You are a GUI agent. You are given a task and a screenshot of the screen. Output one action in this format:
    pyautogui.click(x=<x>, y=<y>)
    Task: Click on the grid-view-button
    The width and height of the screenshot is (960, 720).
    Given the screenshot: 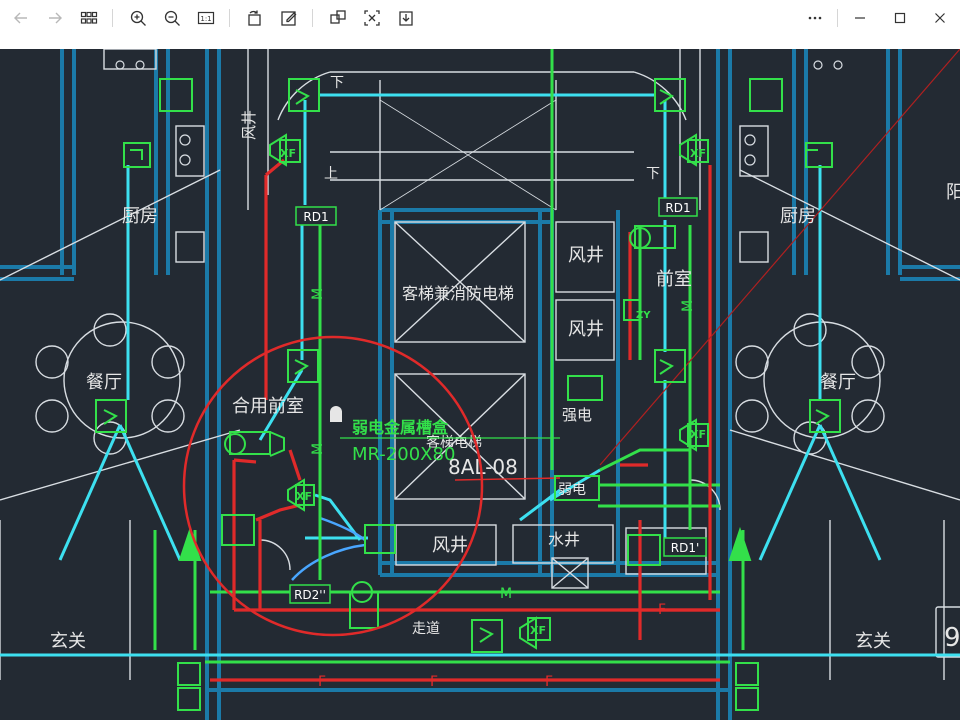 What is the action you would take?
    pyautogui.click(x=89, y=18)
    